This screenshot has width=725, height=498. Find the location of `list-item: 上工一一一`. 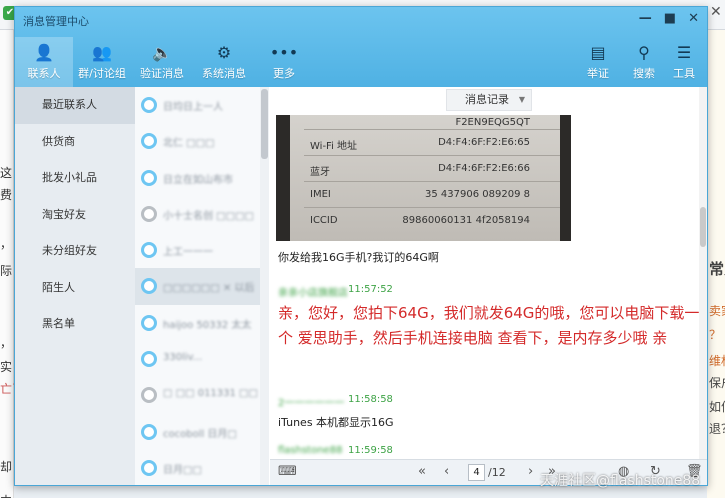

list-item: 上工一一一 is located at coordinates (201, 250).